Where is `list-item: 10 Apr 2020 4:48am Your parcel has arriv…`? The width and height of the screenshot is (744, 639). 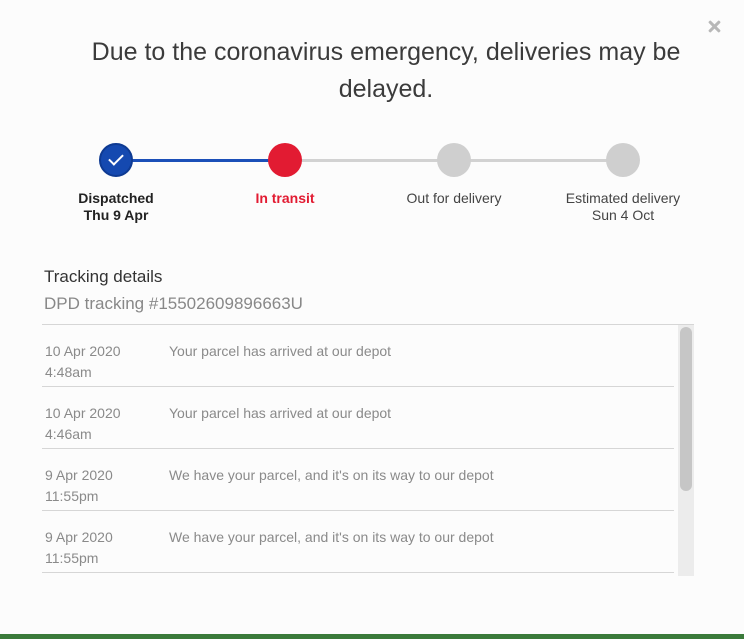
list-item: 10 Apr 2020 4:48am Your parcel has arriv… is located at coordinates (358, 356).